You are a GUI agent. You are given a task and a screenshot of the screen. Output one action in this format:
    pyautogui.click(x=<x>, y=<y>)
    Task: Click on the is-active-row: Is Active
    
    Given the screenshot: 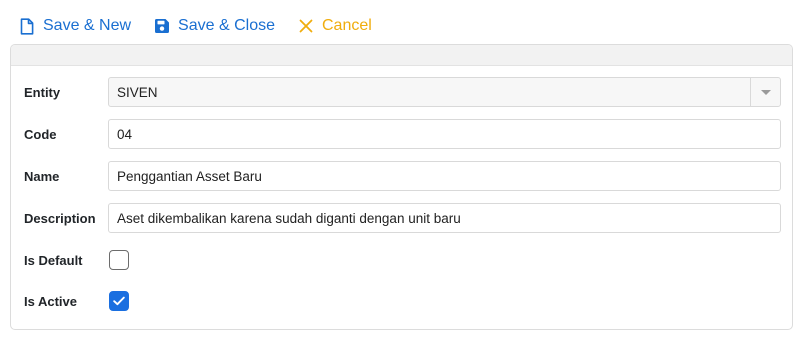 What is the action you would take?
    pyautogui.click(x=401, y=301)
    